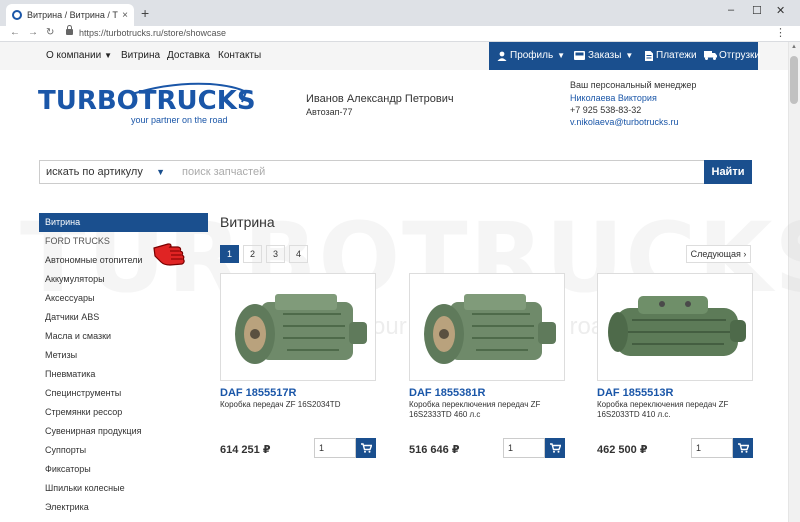  What do you see at coordinates (622, 450) in the screenshot?
I see `product-price: 462 500 ₽` at bounding box center [622, 450].